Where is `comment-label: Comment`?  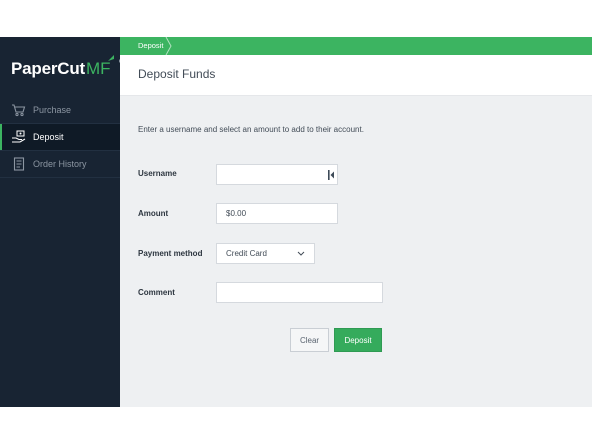
comment-label: Comment is located at coordinates (156, 292).